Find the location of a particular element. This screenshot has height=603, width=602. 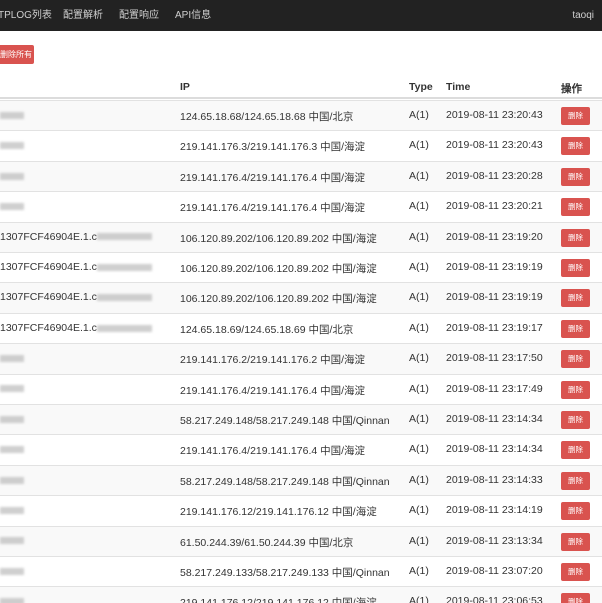

row-ip: 124.65.18.68/124.65.18.68 中国/北京 is located at coordinates (267, 117).